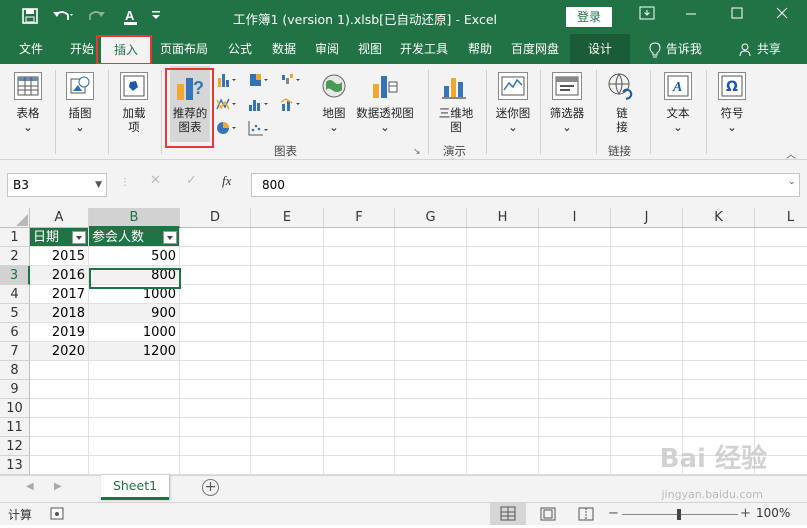  What do you see at coordinates (417, 152) in the screenshot?
I see `dialog-launcher-icon: ↘` at bounding box center [417, 152].